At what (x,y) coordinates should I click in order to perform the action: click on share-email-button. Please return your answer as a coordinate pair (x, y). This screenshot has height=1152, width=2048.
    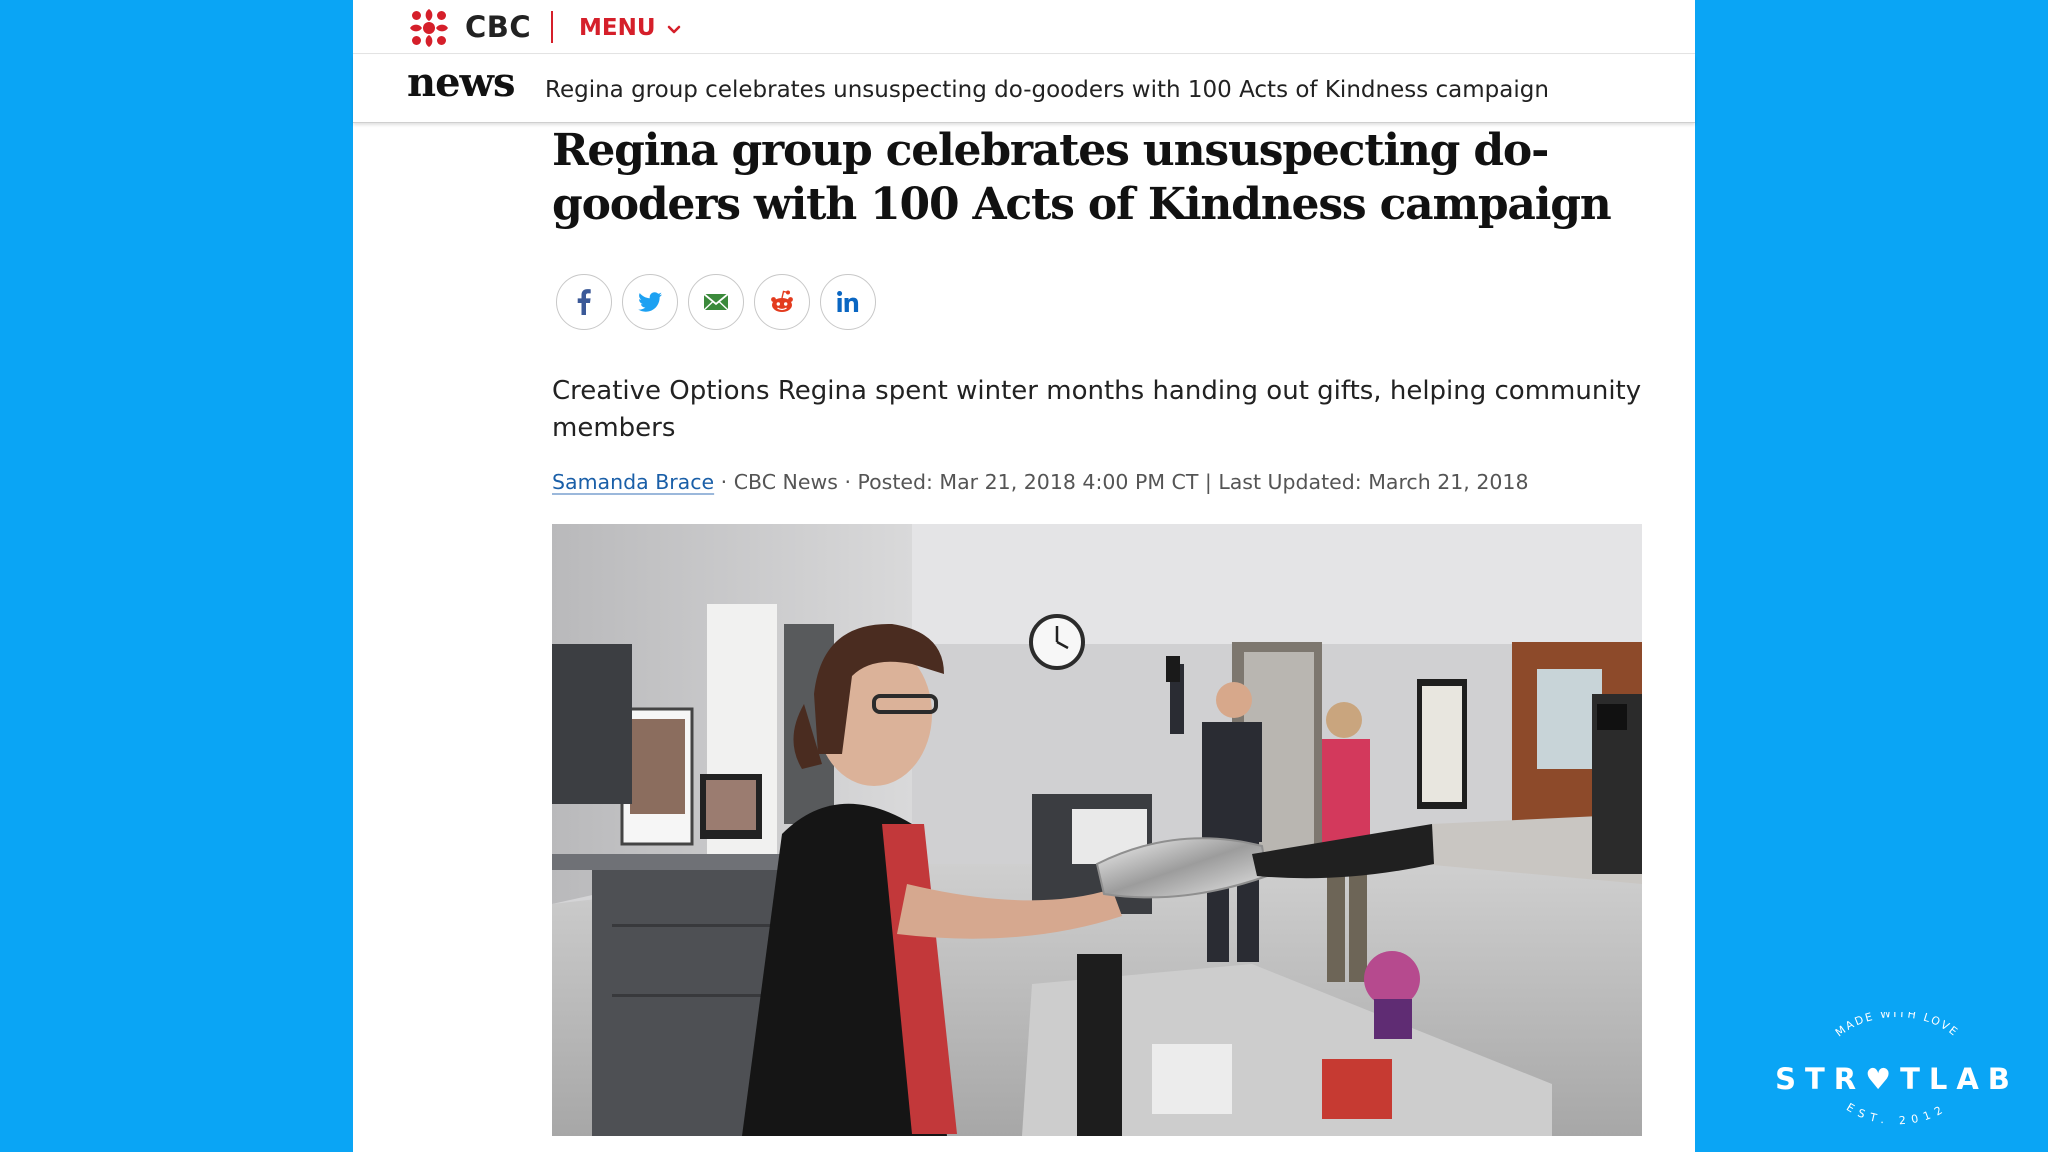
    Looking at the image, I should click on (716, 302).